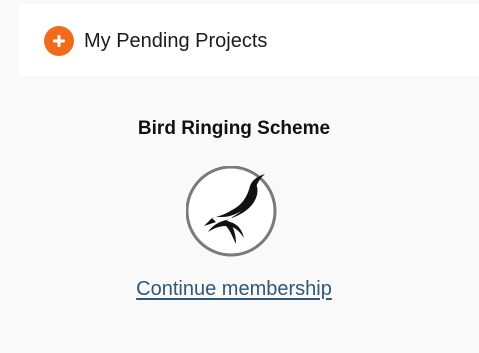  What do you see at coordinates (234, 128) in the screenshot?
I see `project-name: Bird Ringing Scheme` at bounding box center [234, 128].